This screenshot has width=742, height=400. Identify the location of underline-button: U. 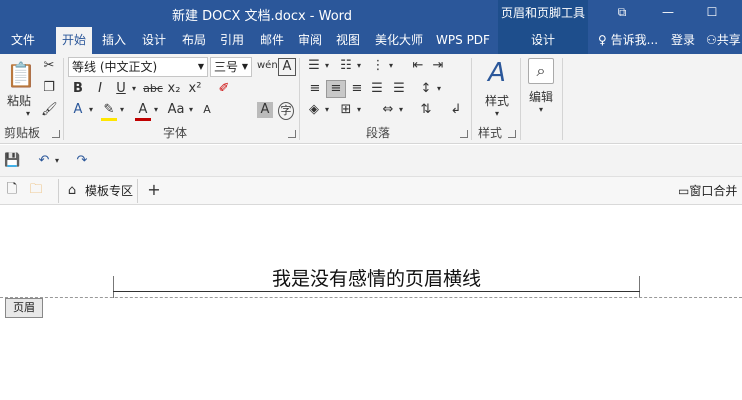
(121, 89).